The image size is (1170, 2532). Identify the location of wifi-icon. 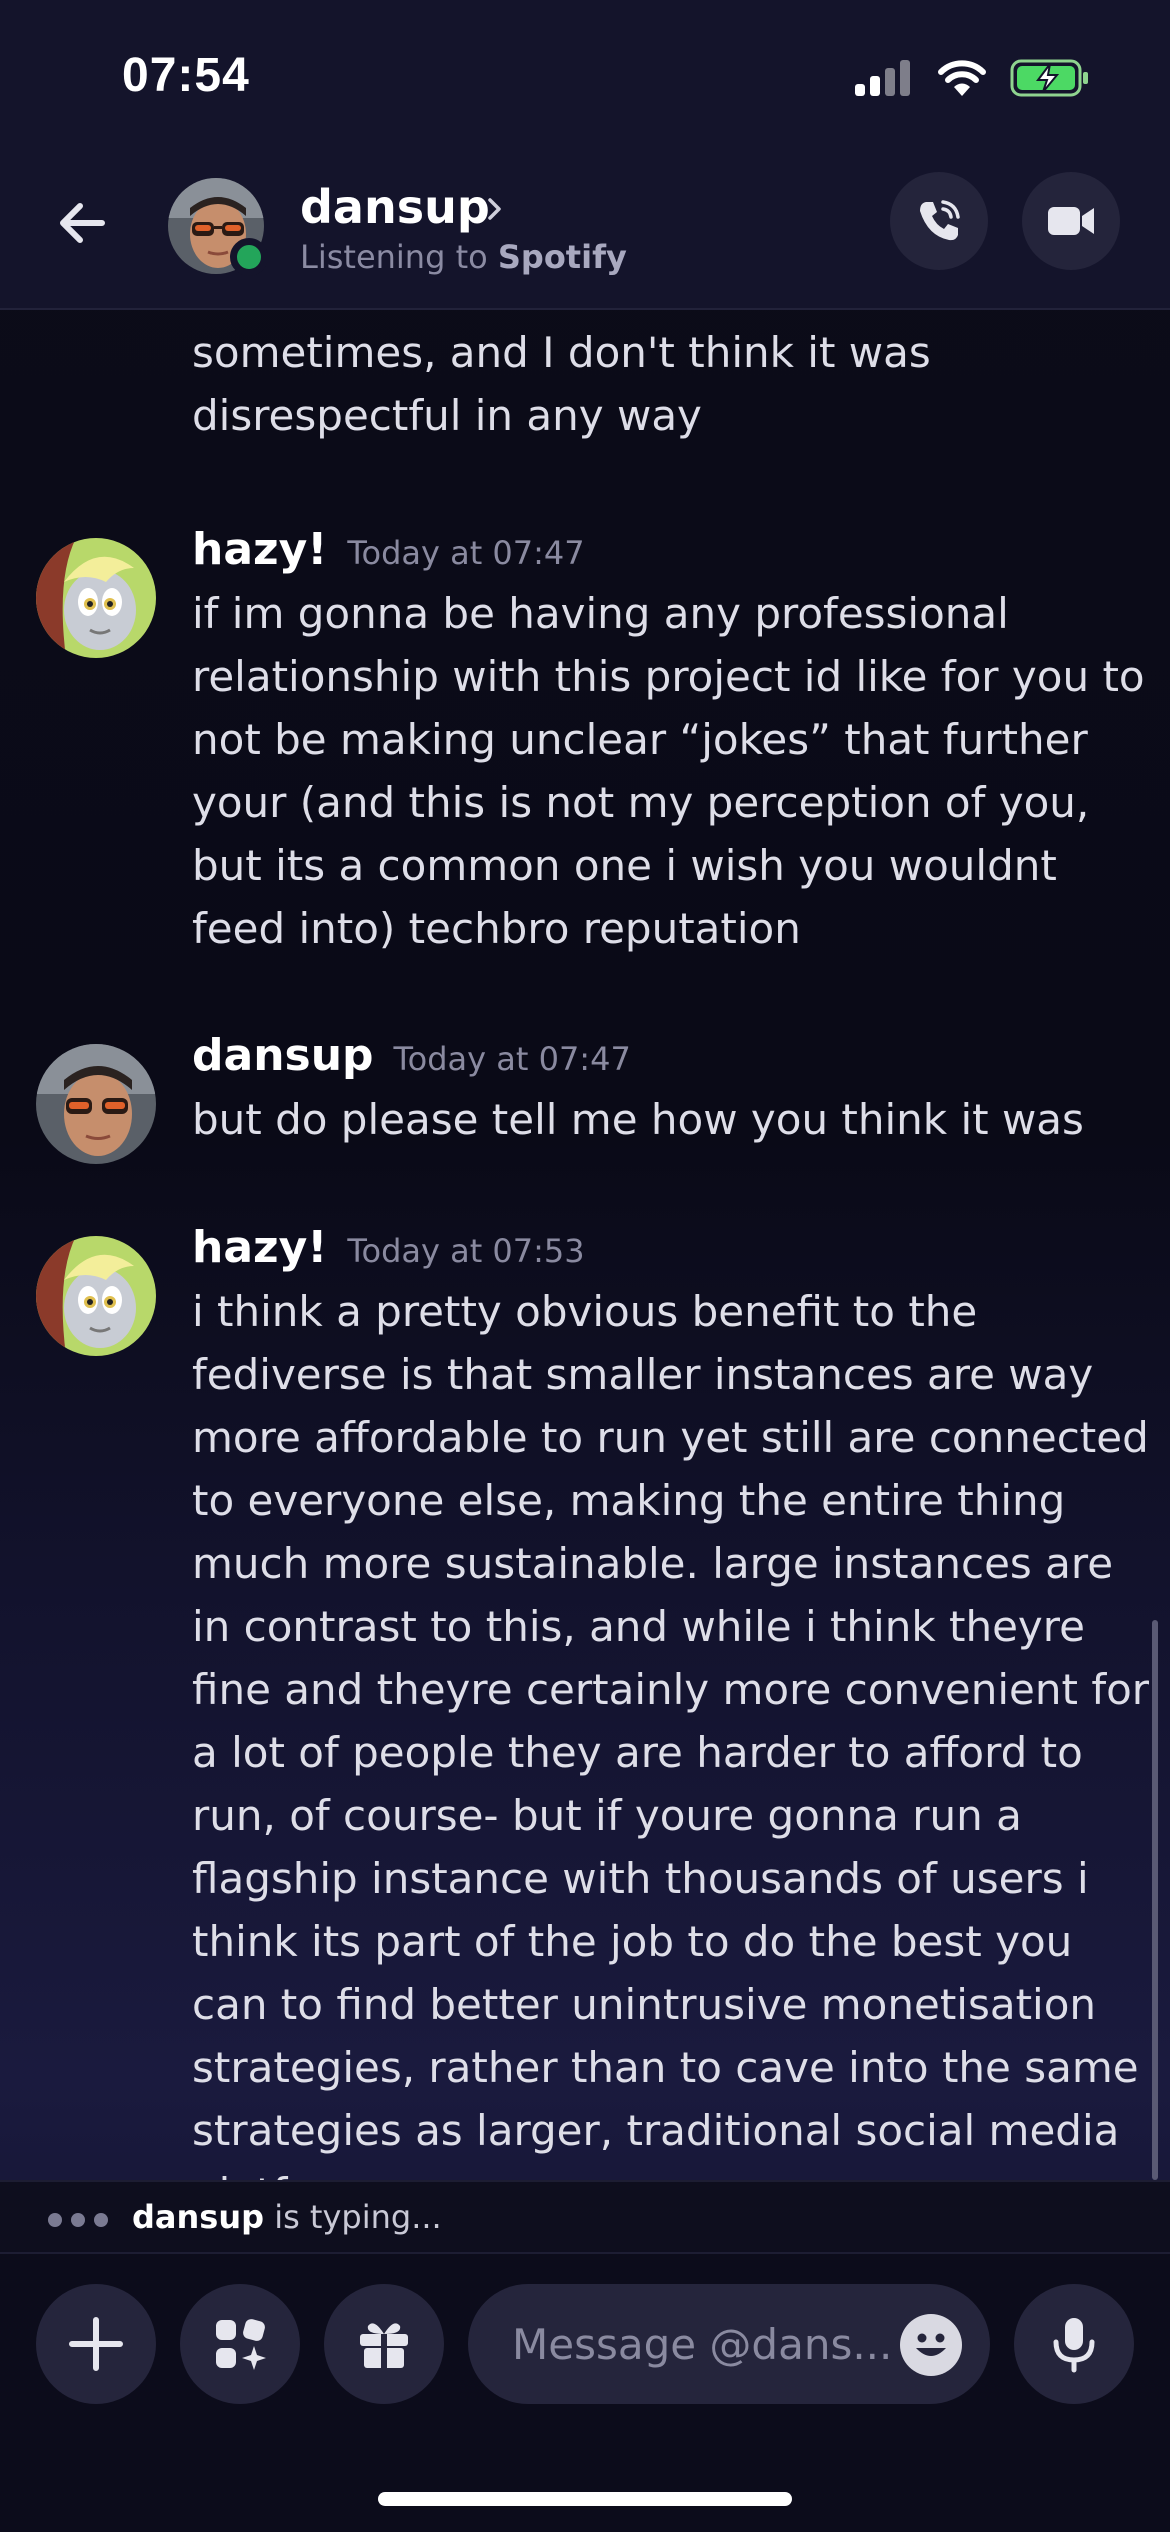
(962, 78).